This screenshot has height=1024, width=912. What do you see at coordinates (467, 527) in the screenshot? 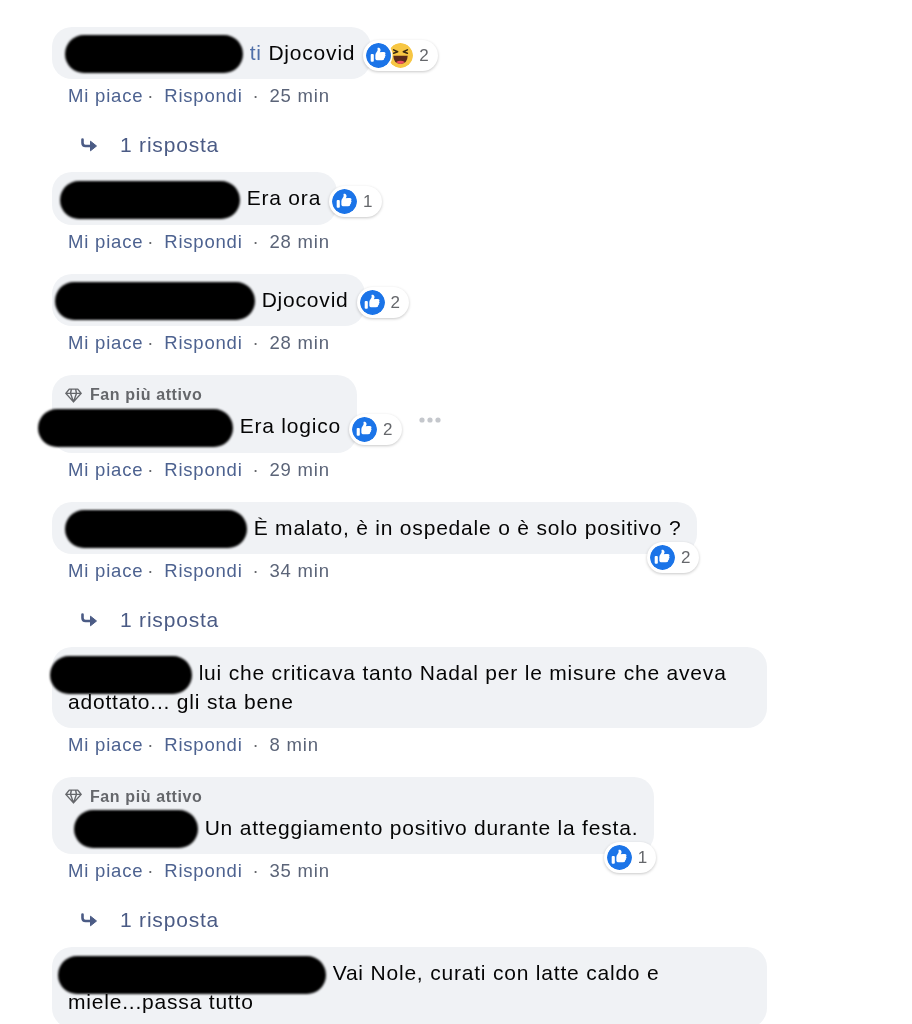
I see `comment-text: È malato, è in ospedale o è solo positivo ?` at bounding box center [467, 527].